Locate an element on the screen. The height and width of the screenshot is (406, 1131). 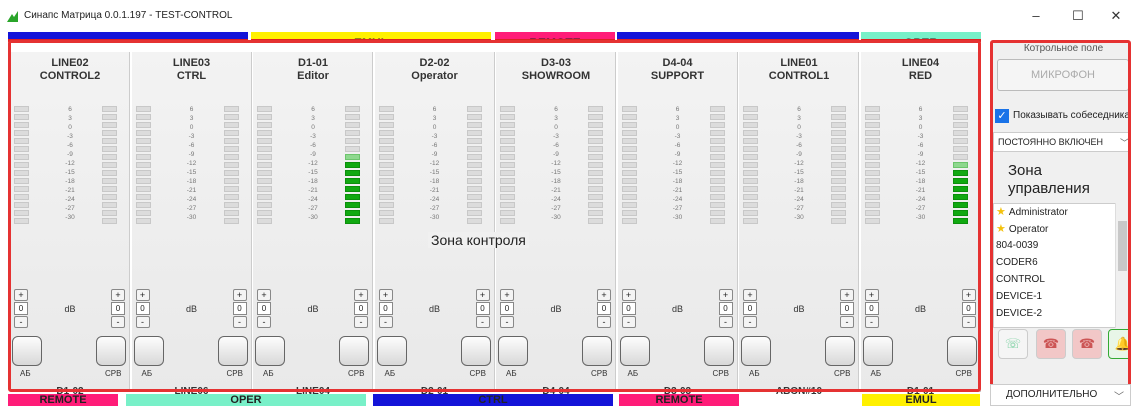
user-list-scrollbar is located at coordinates (1121, 265).